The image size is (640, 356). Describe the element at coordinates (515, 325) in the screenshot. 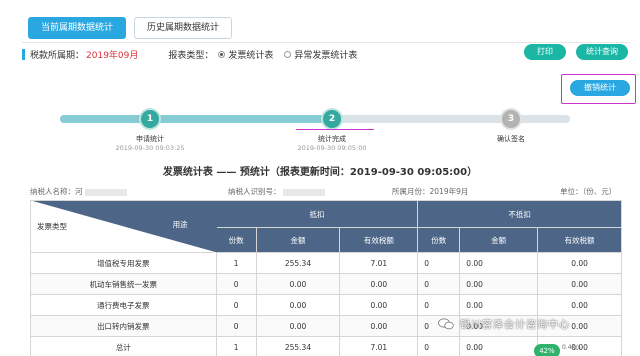

I see `watermark-text: 银川容泽会计咨询中心` at that location.